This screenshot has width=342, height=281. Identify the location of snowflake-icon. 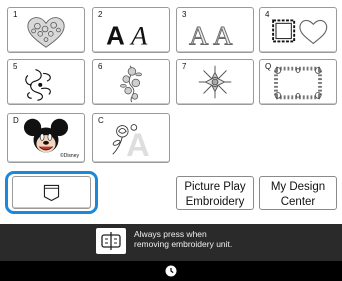
(215, 82).